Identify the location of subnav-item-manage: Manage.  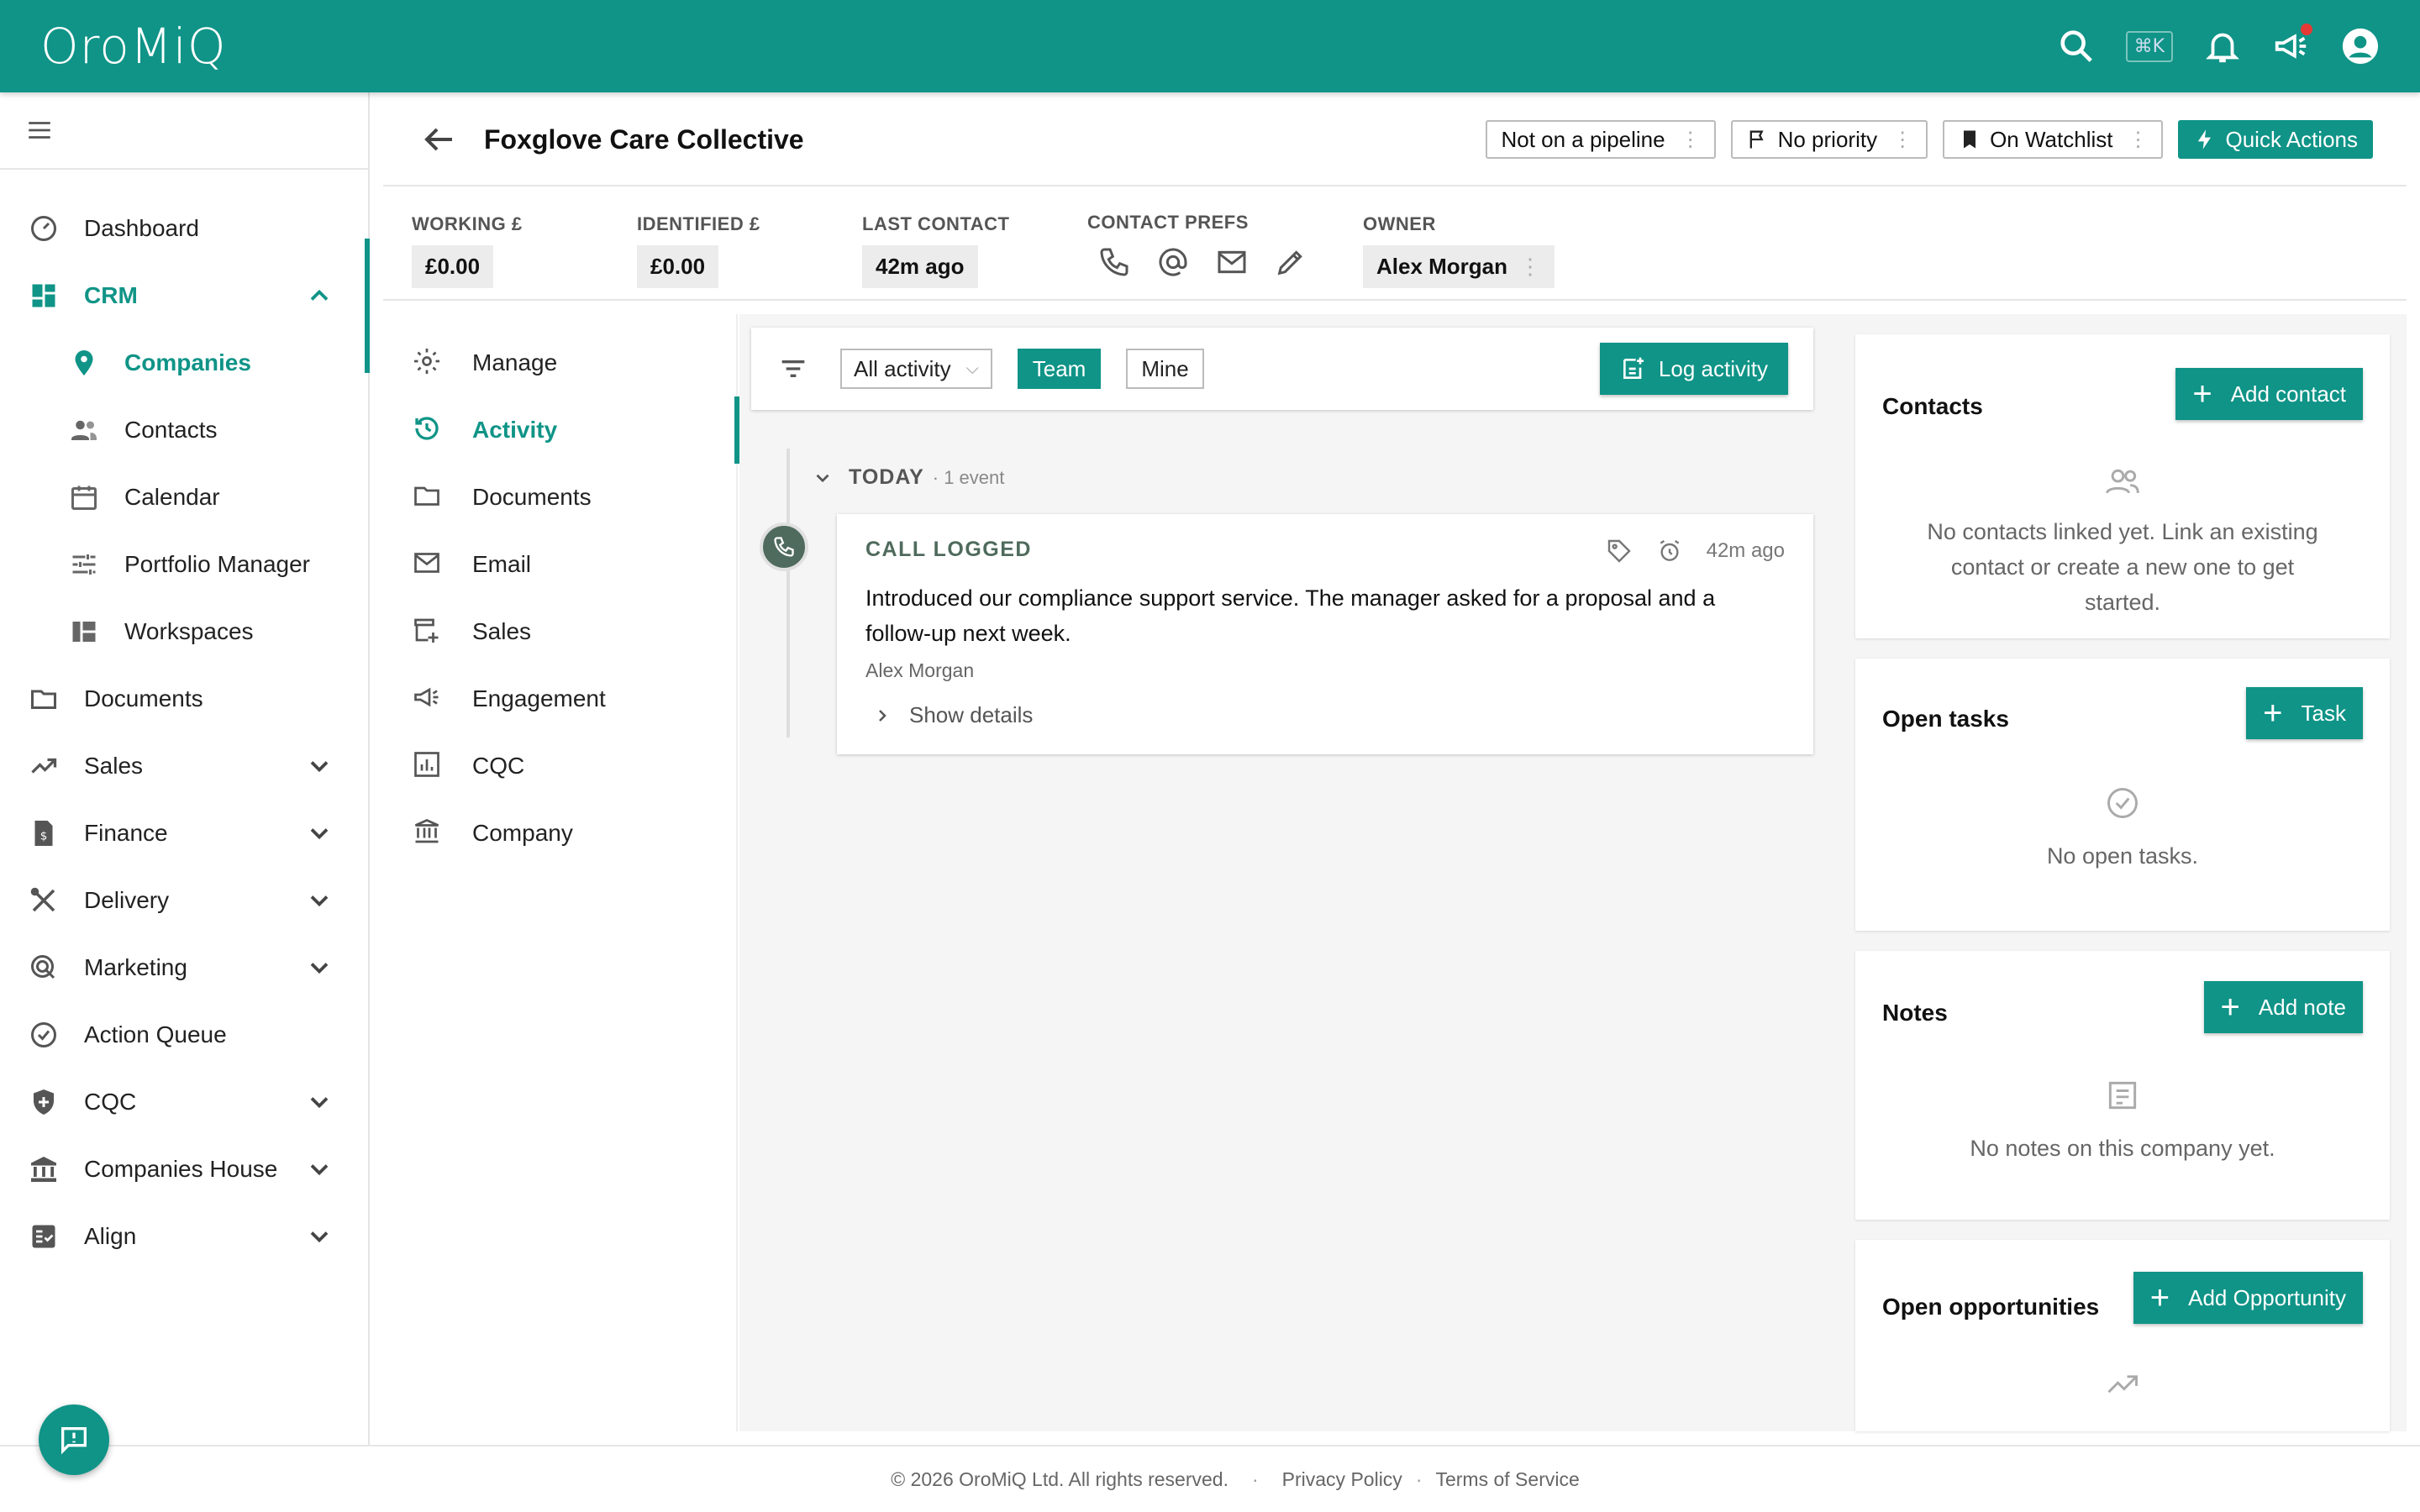
(560, 362).